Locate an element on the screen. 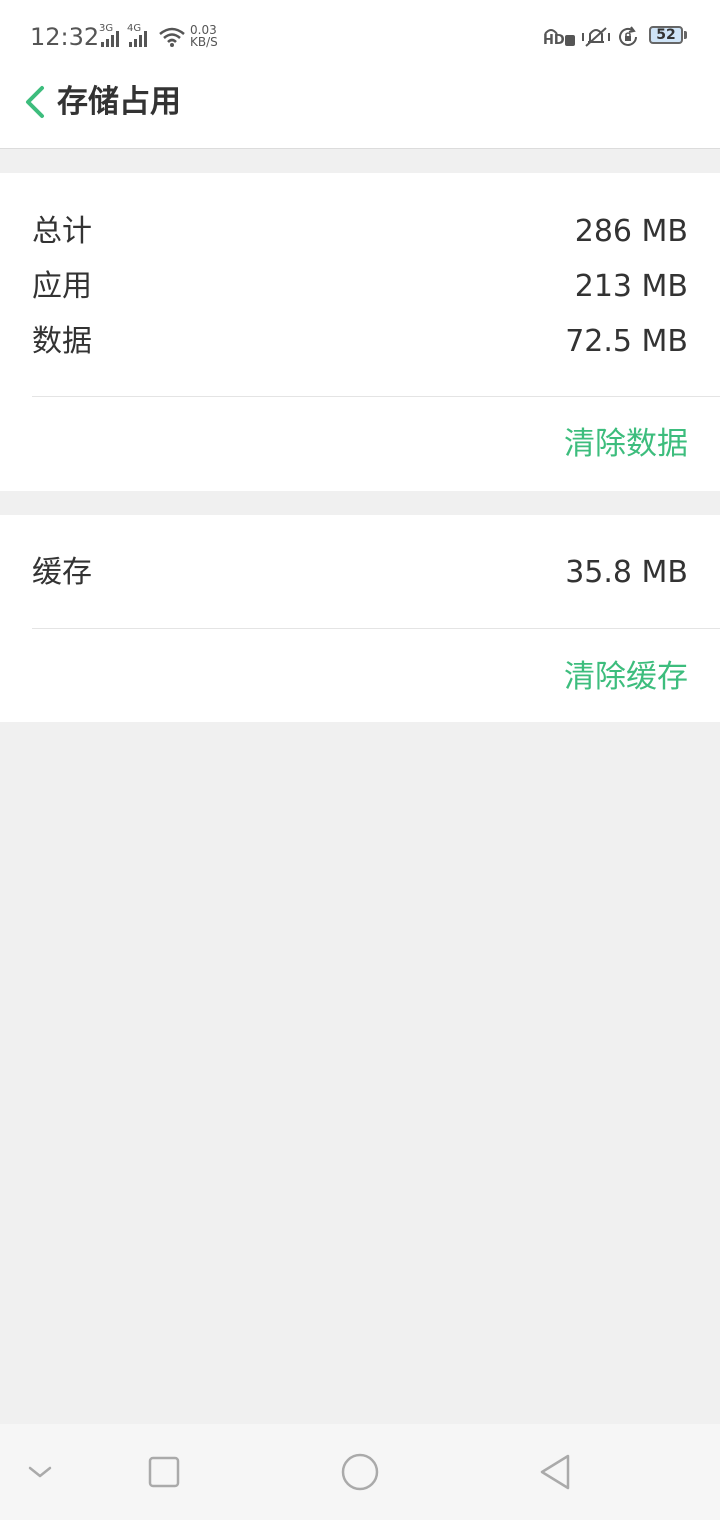 The image size is (720, 1520). battery-icon: 52 is located at coordinates (666, 35).